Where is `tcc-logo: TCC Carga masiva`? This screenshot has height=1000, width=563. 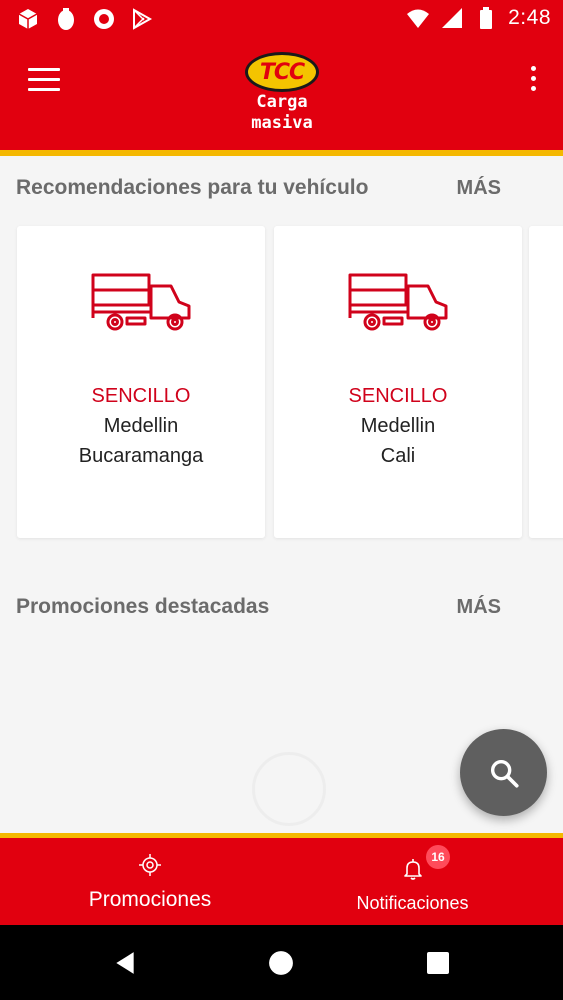 tcc-logo: TCC Carga masiva is located at coordinates (282, 97).